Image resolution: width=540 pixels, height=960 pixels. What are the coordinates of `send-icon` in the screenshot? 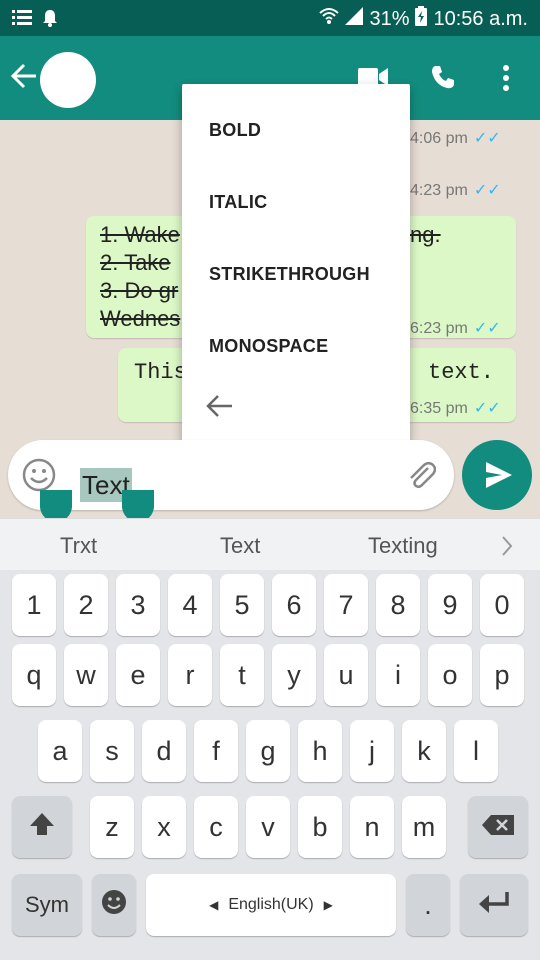 It's located at (499, 477).